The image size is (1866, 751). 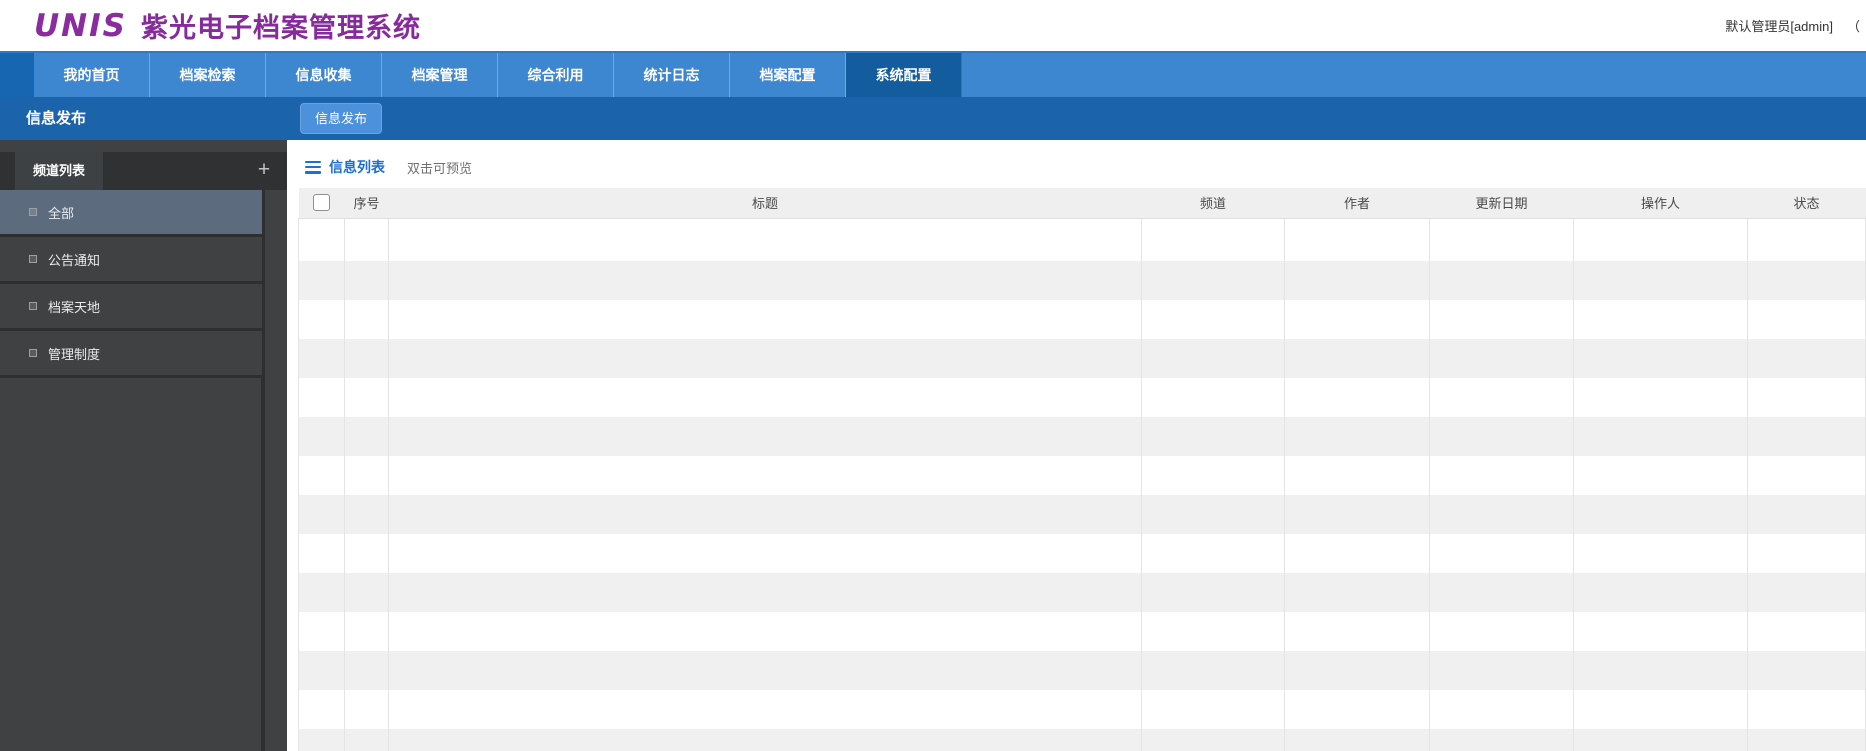 I want to click on nav-tab-home: 我的首页, so click(x=92, y=75).